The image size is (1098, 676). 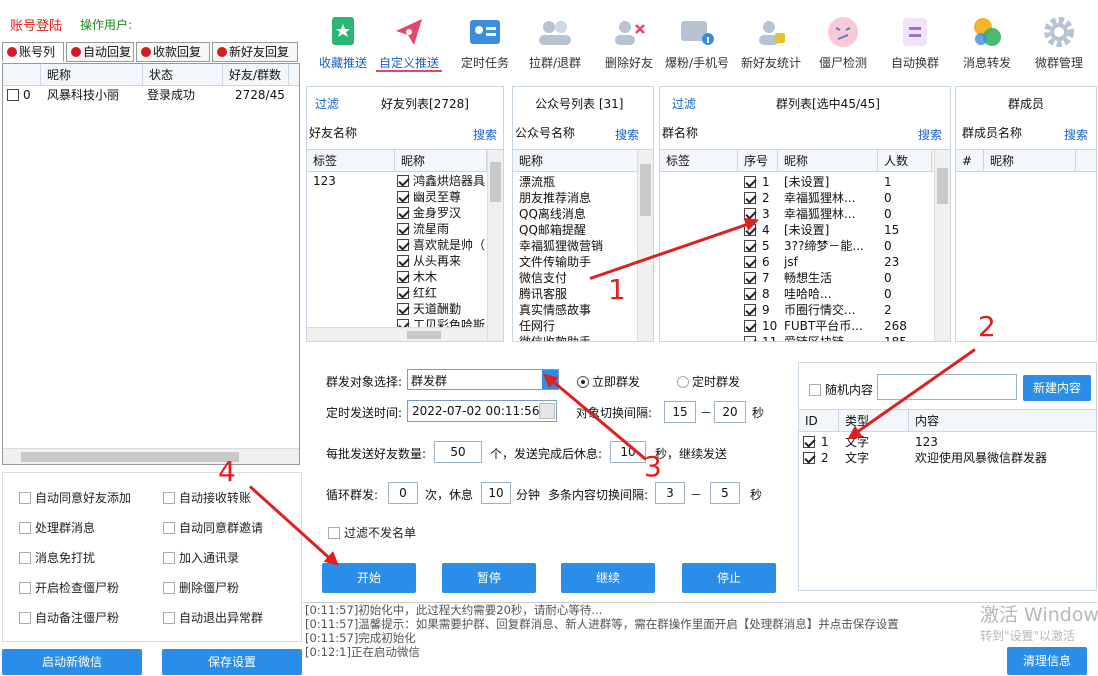 What do you see at coordinates (578, 230) in the screenshot?
I see `list-item: QQ邮箱提醒` at bounding box center [578, 230].